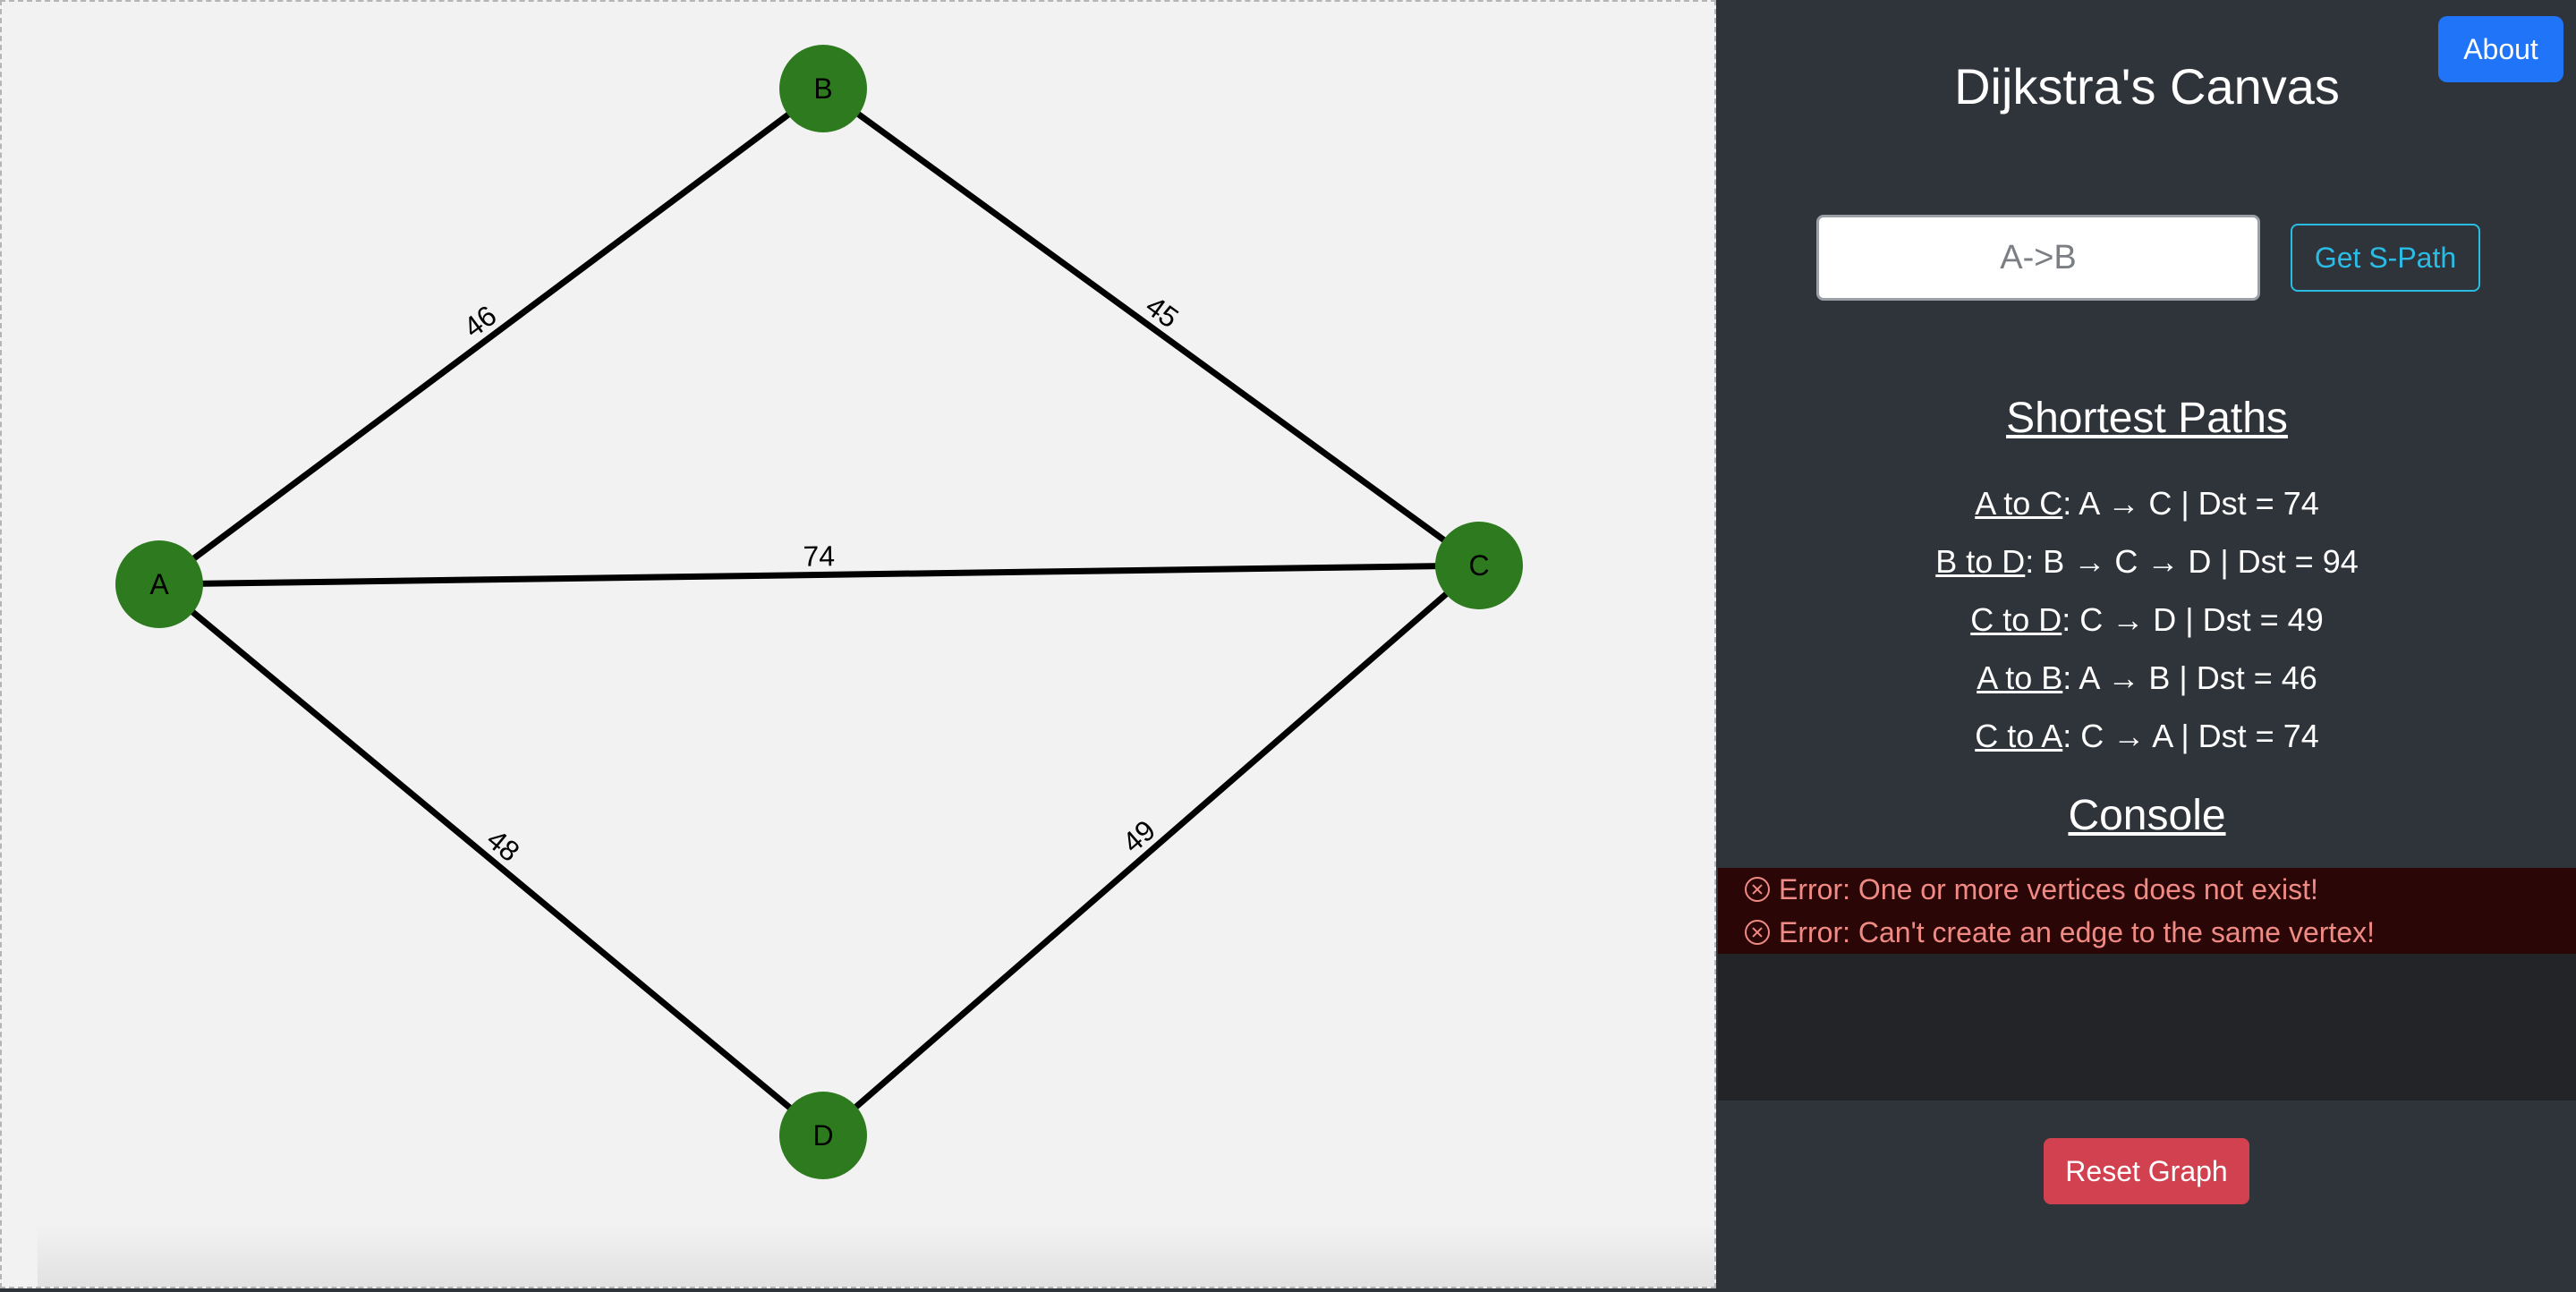 The width and height of the screenshot is (2576, 1292). Describe the element at coordinates (2018, 736) in the screenshot. I see `shortest-path-link: C to A` at that location.